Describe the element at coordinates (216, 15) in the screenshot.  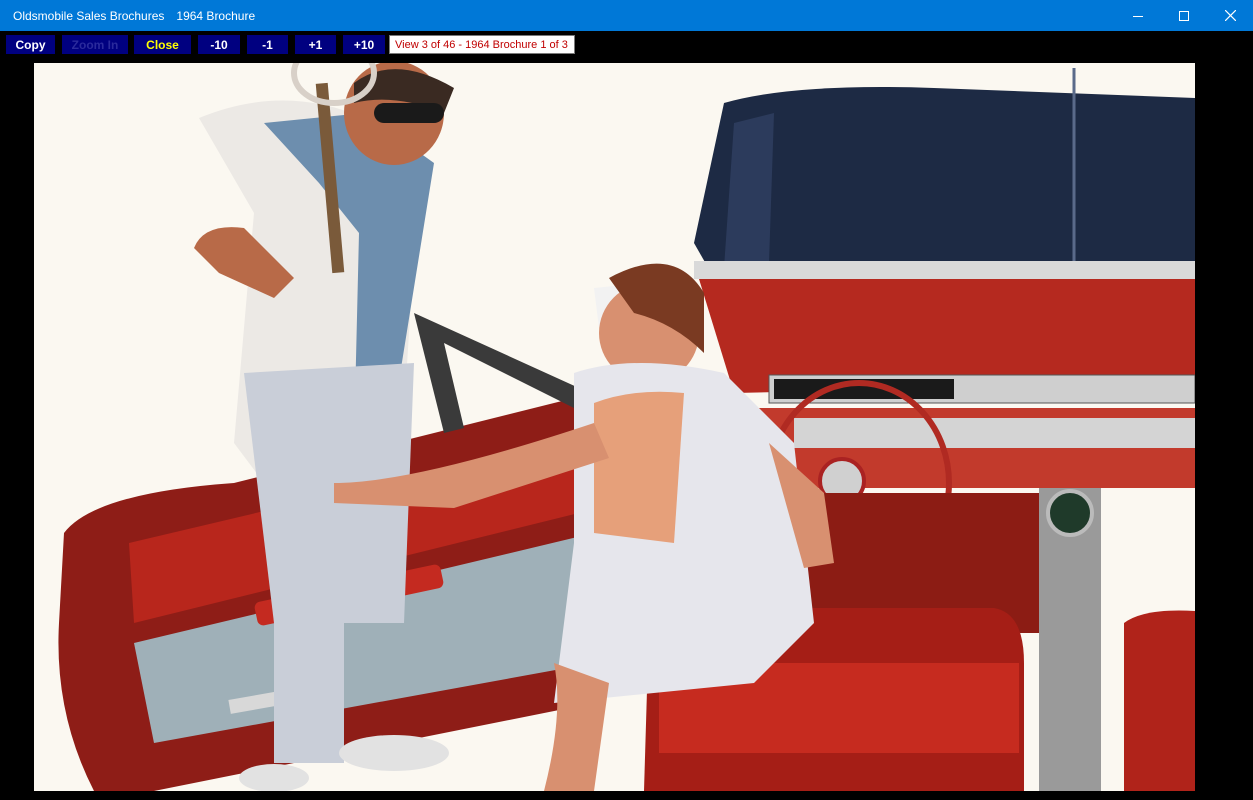
I see `document-title: 1964 Brochure` at that location.